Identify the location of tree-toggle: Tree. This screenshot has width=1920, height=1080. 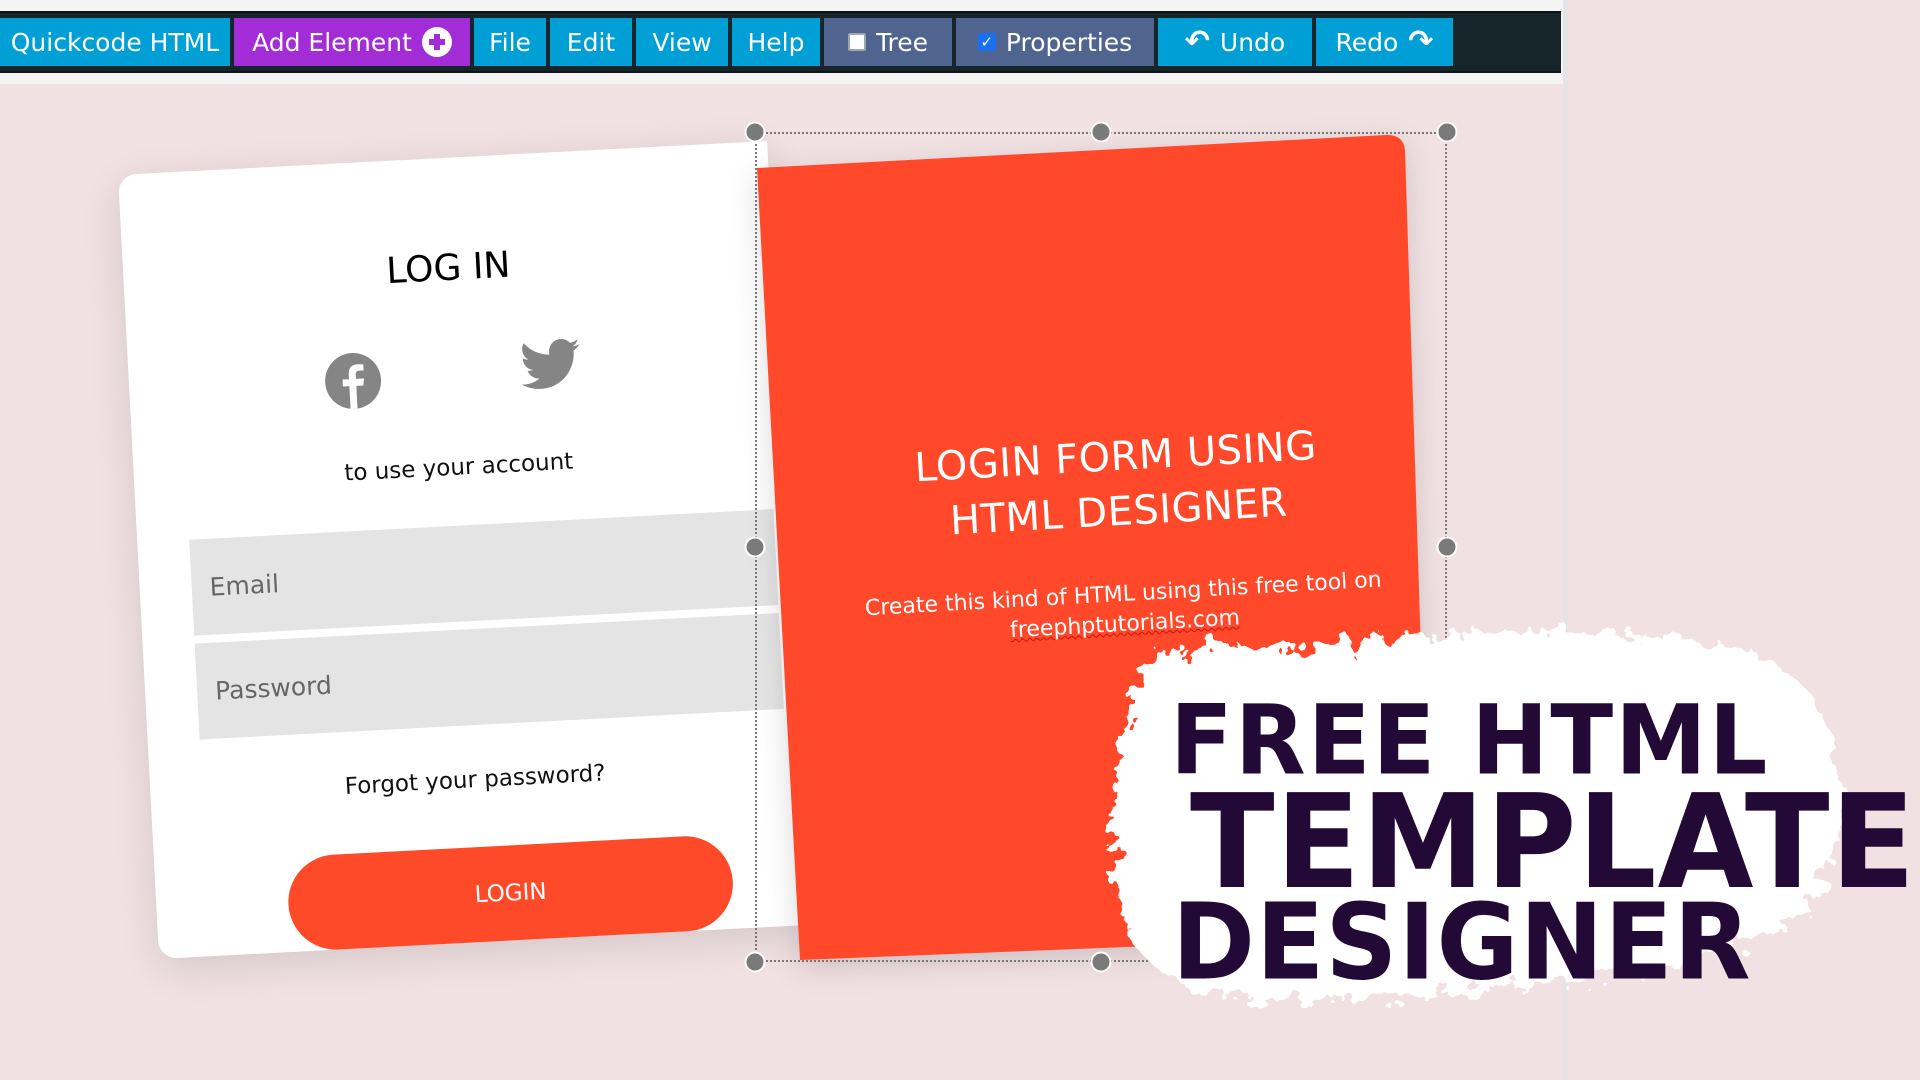
(888, 42).